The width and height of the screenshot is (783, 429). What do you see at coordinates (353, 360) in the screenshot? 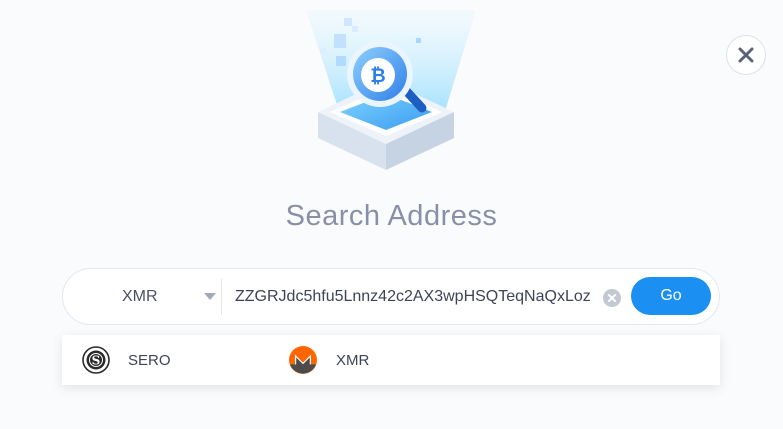
I see `dropdown-item-label: XMR` at bounding box center [353, 360].